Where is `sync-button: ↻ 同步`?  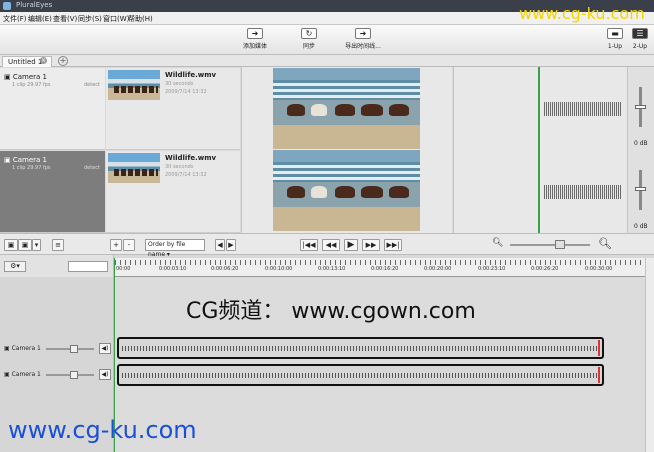 sync-button: ↻ 同步 is located at coordinates (309, 40).